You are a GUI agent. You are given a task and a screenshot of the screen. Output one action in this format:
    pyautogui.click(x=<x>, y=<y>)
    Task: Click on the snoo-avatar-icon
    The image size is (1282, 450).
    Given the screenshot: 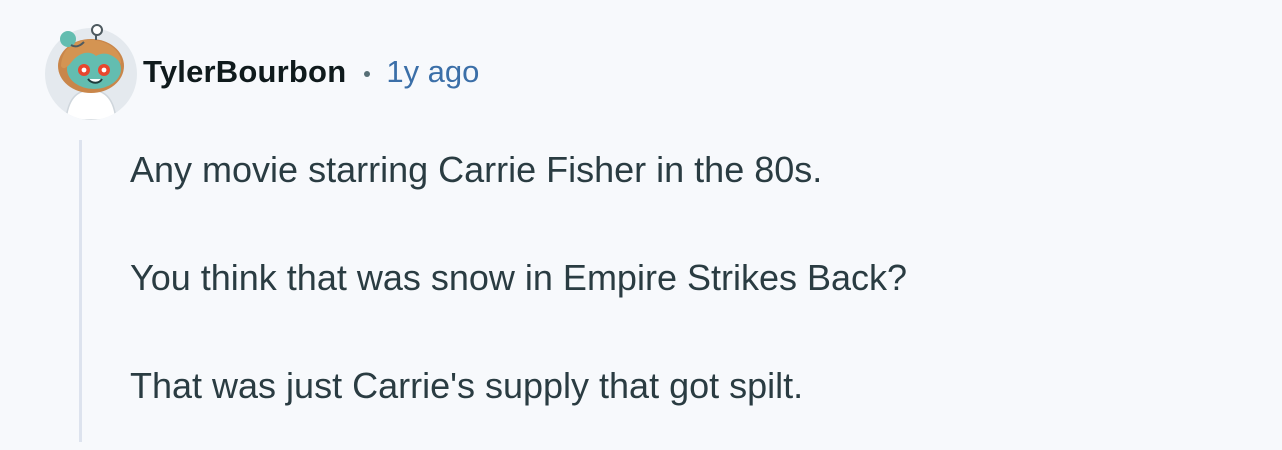 What is the action you would take?
    pyautogui.click(x=91, y=72)
    